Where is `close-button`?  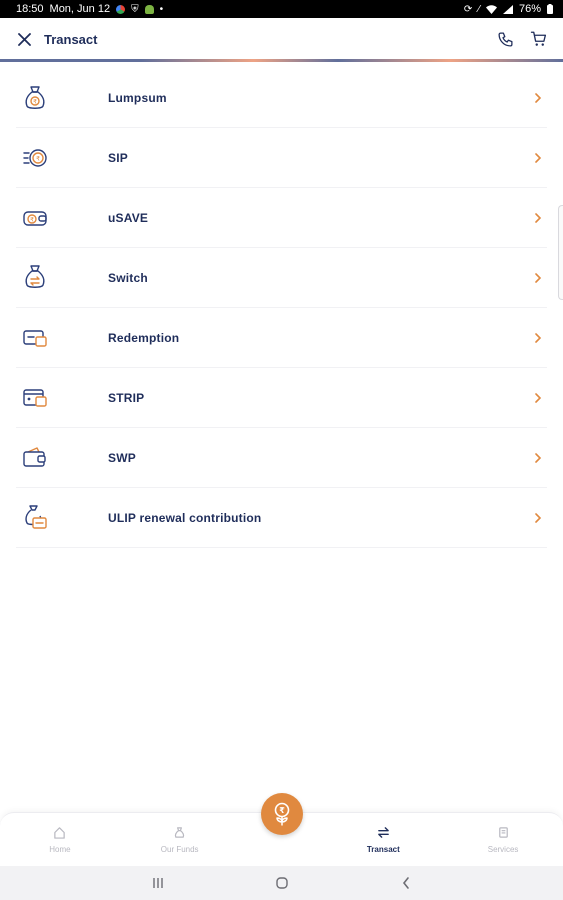
close-button is located at coordinates (24, 39).